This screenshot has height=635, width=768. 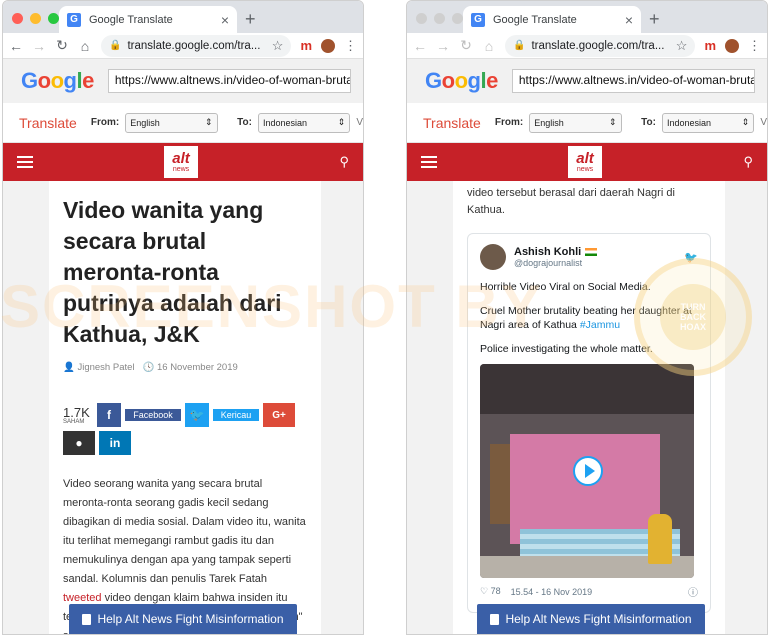 I want to click on tweet-author-avatar, so click(x=493, y=257).